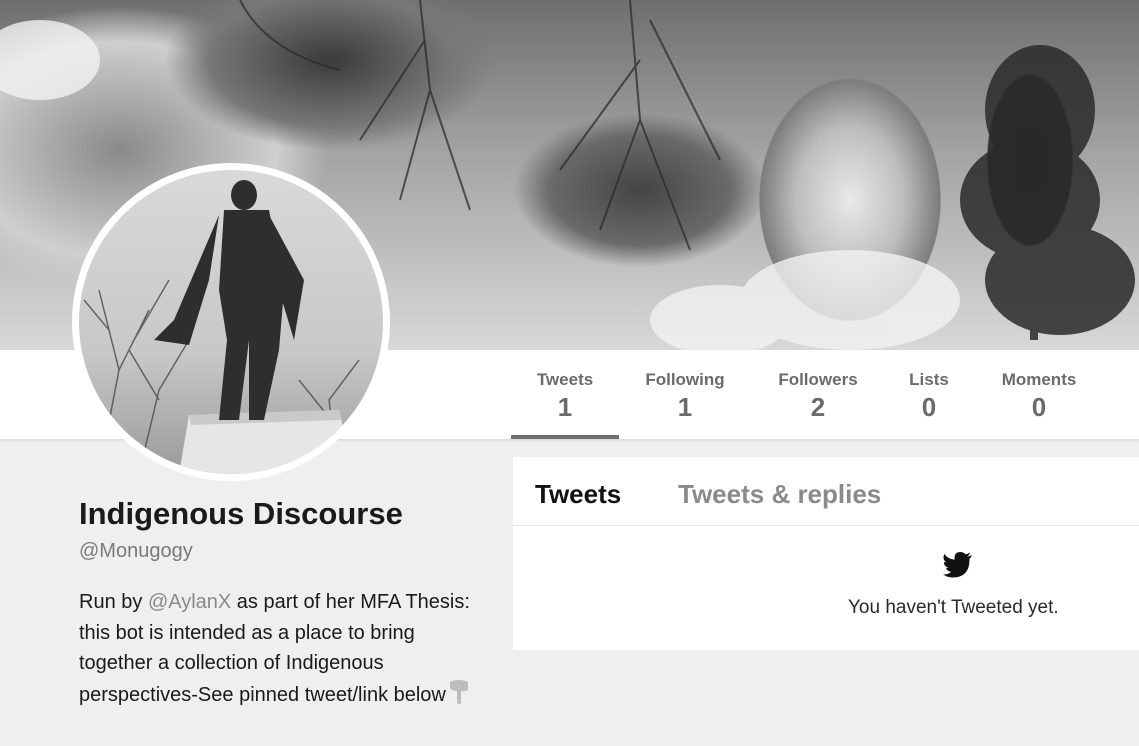 Image resolution: width=1139 pixels, height=746 pixels. Describe the element at coordinates (113, 602) in the screenshot. I see `bio-text: Run by` at that location.